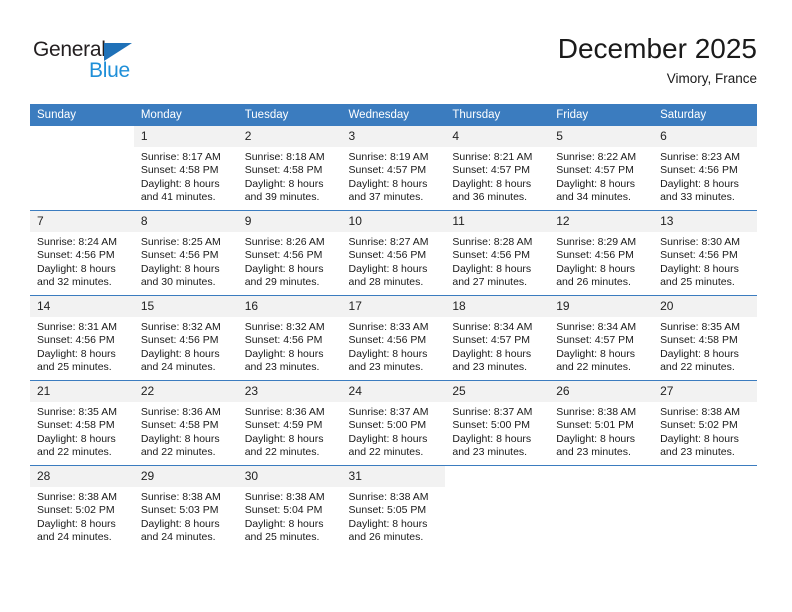 This screenshot has height=612, width=792. Describe the element at coordinates (98, 62) in the screenshot. I see `general-blue-logo: General Blue` at that location.